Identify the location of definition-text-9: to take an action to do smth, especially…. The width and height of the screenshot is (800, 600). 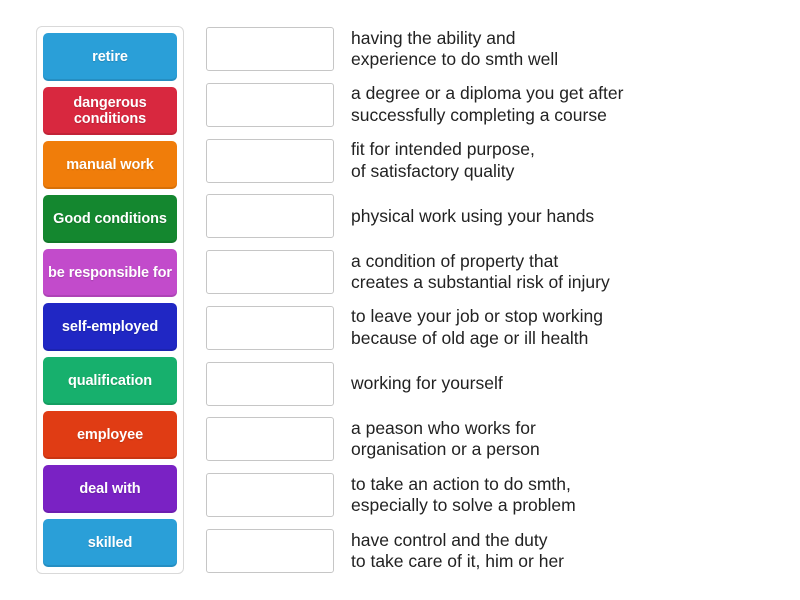
(463, 494).